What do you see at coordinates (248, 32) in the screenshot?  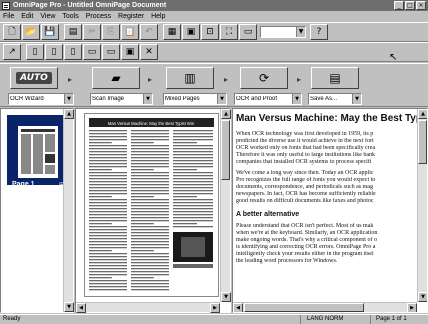 I see `page-icon: ▭` at bounding box center [248, 32].